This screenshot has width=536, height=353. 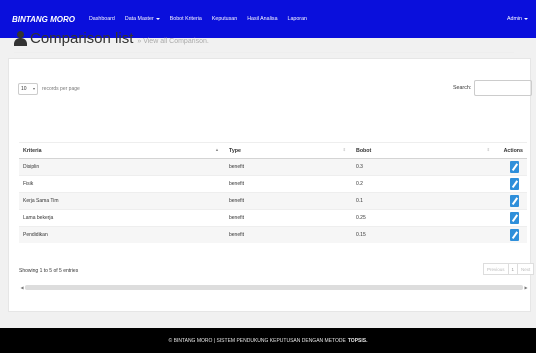 What do you see at coordinates (424, 184) in the screenshot?
I see `cell-bobot: 0.2` at bounding box center [424, 184].